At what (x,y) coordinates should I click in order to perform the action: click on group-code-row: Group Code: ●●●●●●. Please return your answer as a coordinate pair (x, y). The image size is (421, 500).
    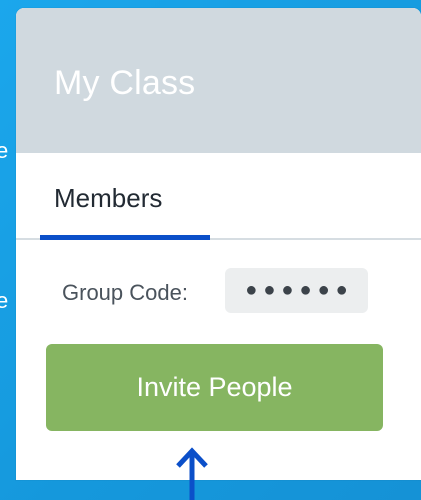
    Looking at the image, I should click on (218, 292).